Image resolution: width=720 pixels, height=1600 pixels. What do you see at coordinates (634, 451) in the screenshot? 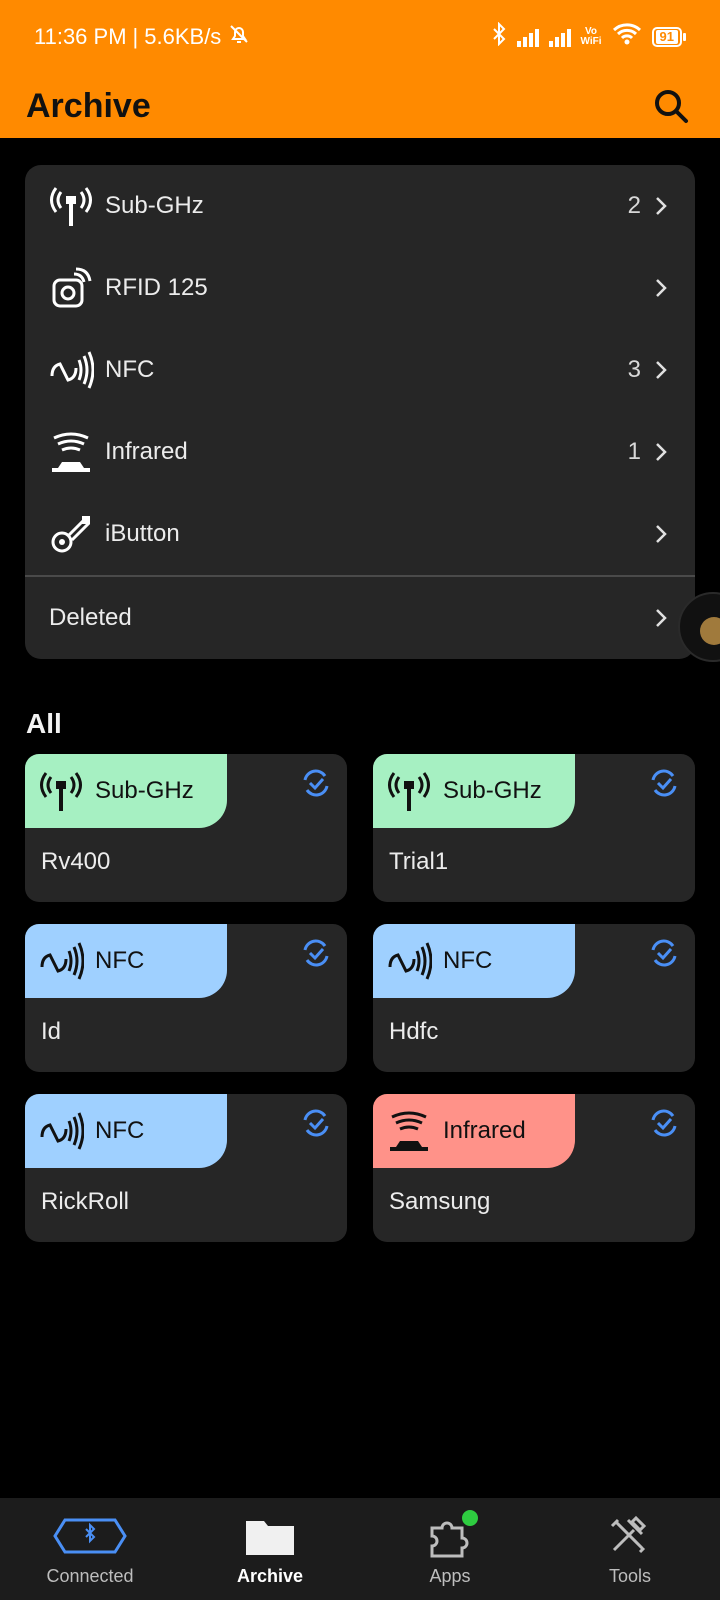
I see `category-count: 1` at bounding box center [634, 451].